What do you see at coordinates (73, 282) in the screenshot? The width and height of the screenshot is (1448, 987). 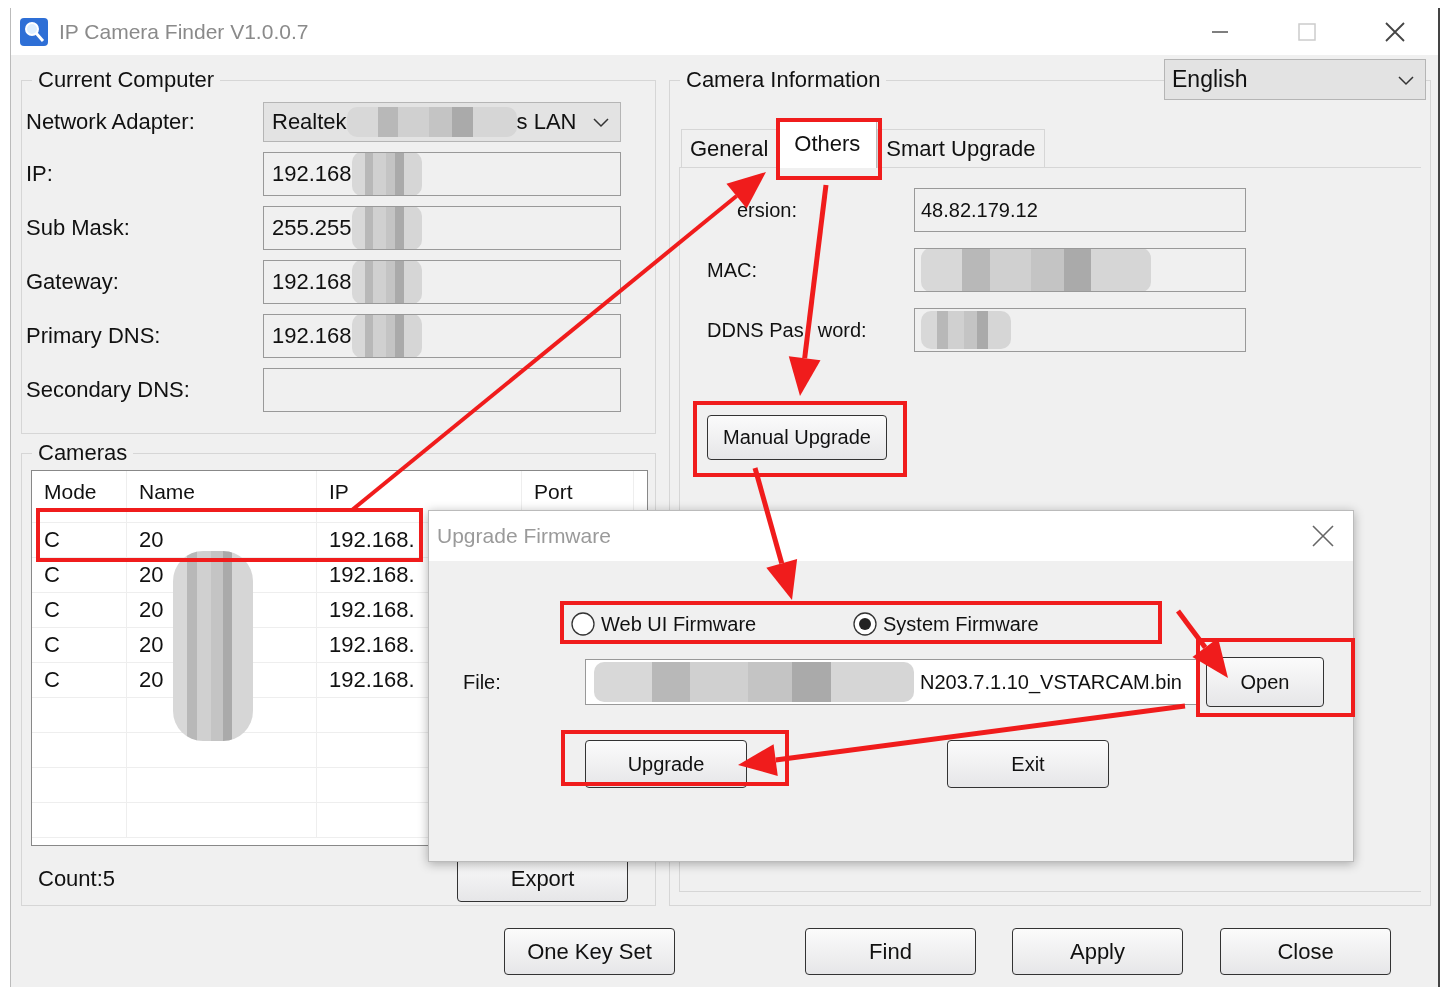 I see `field-label: Gateway:` at bounding box center [73, 282].